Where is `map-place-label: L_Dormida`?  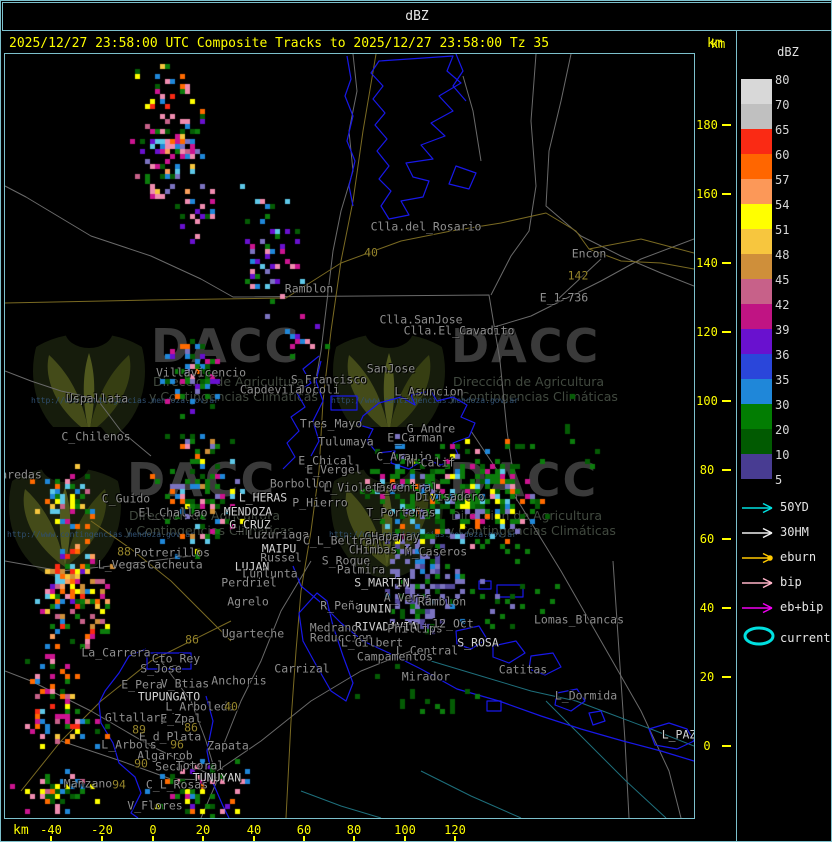 map-place-label: L_Dormida is located at coordinates (586, 695).